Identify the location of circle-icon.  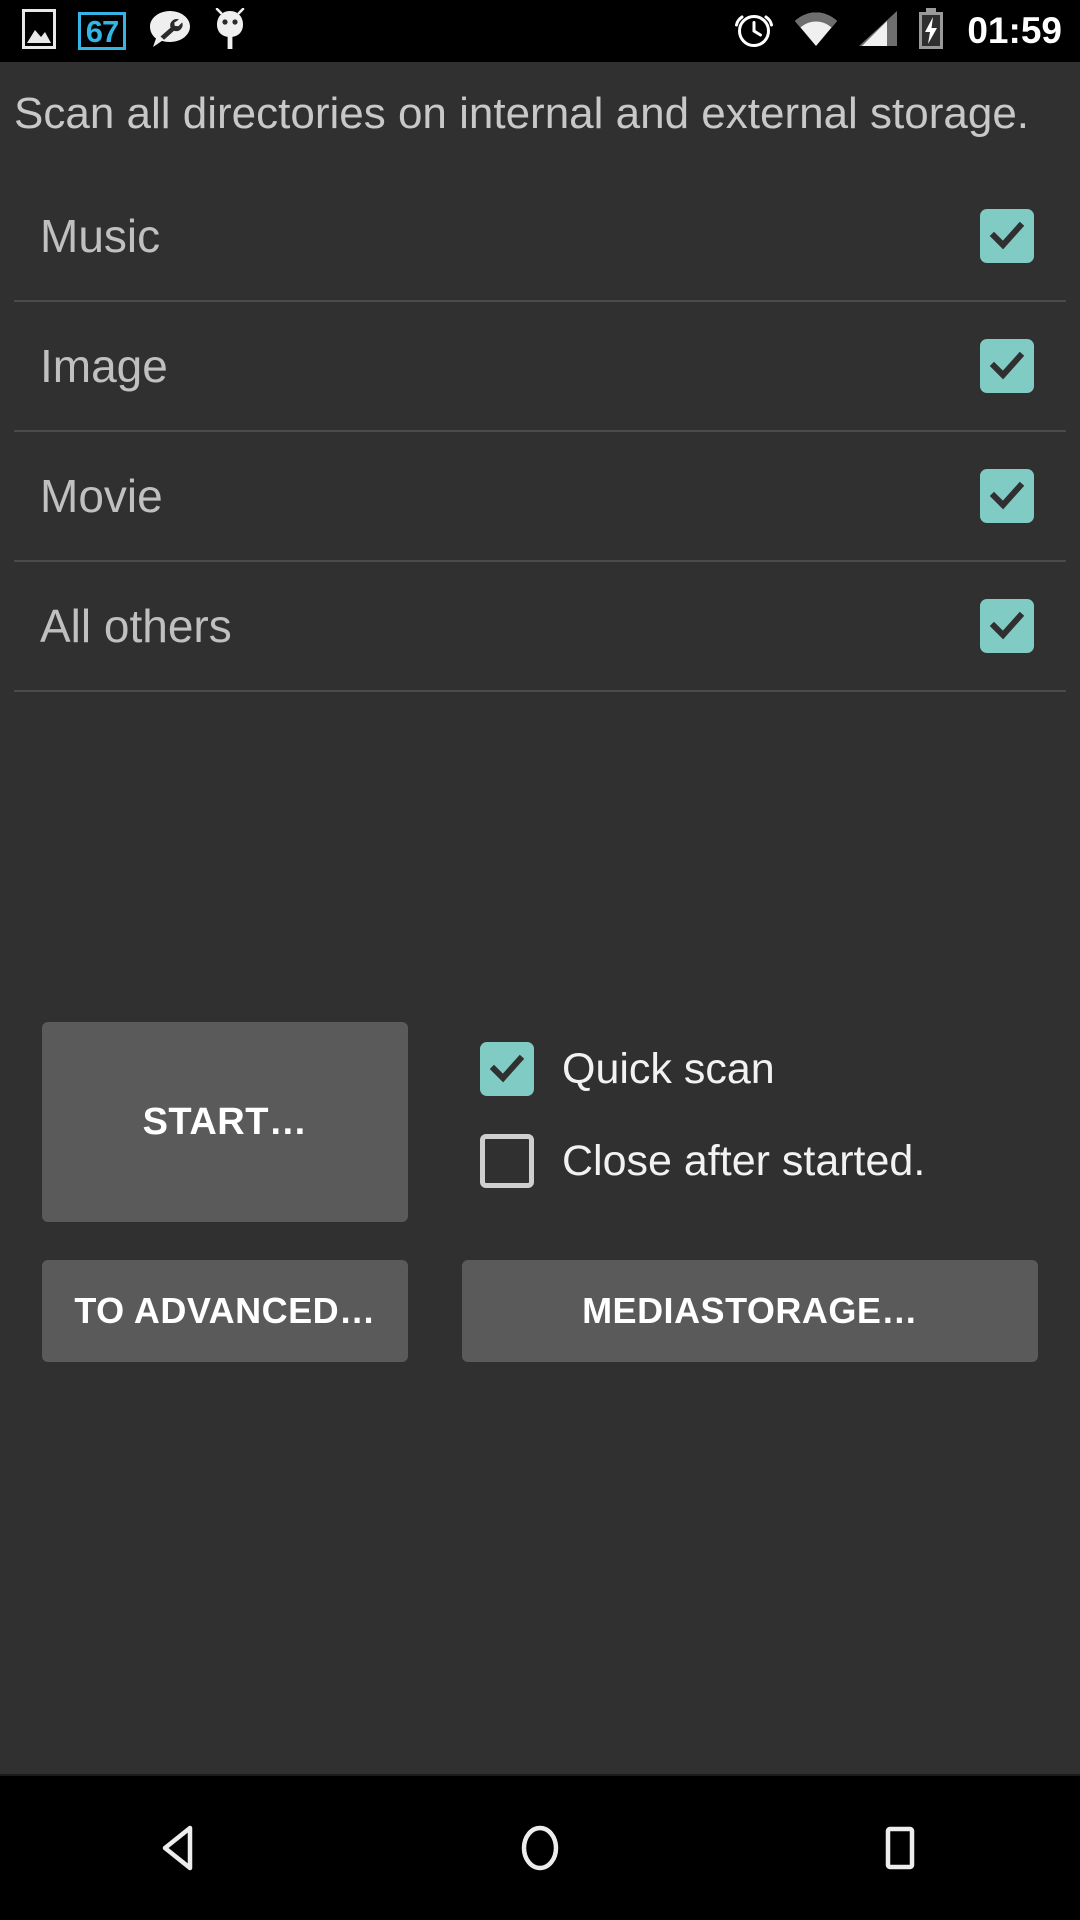
(540, 1848).